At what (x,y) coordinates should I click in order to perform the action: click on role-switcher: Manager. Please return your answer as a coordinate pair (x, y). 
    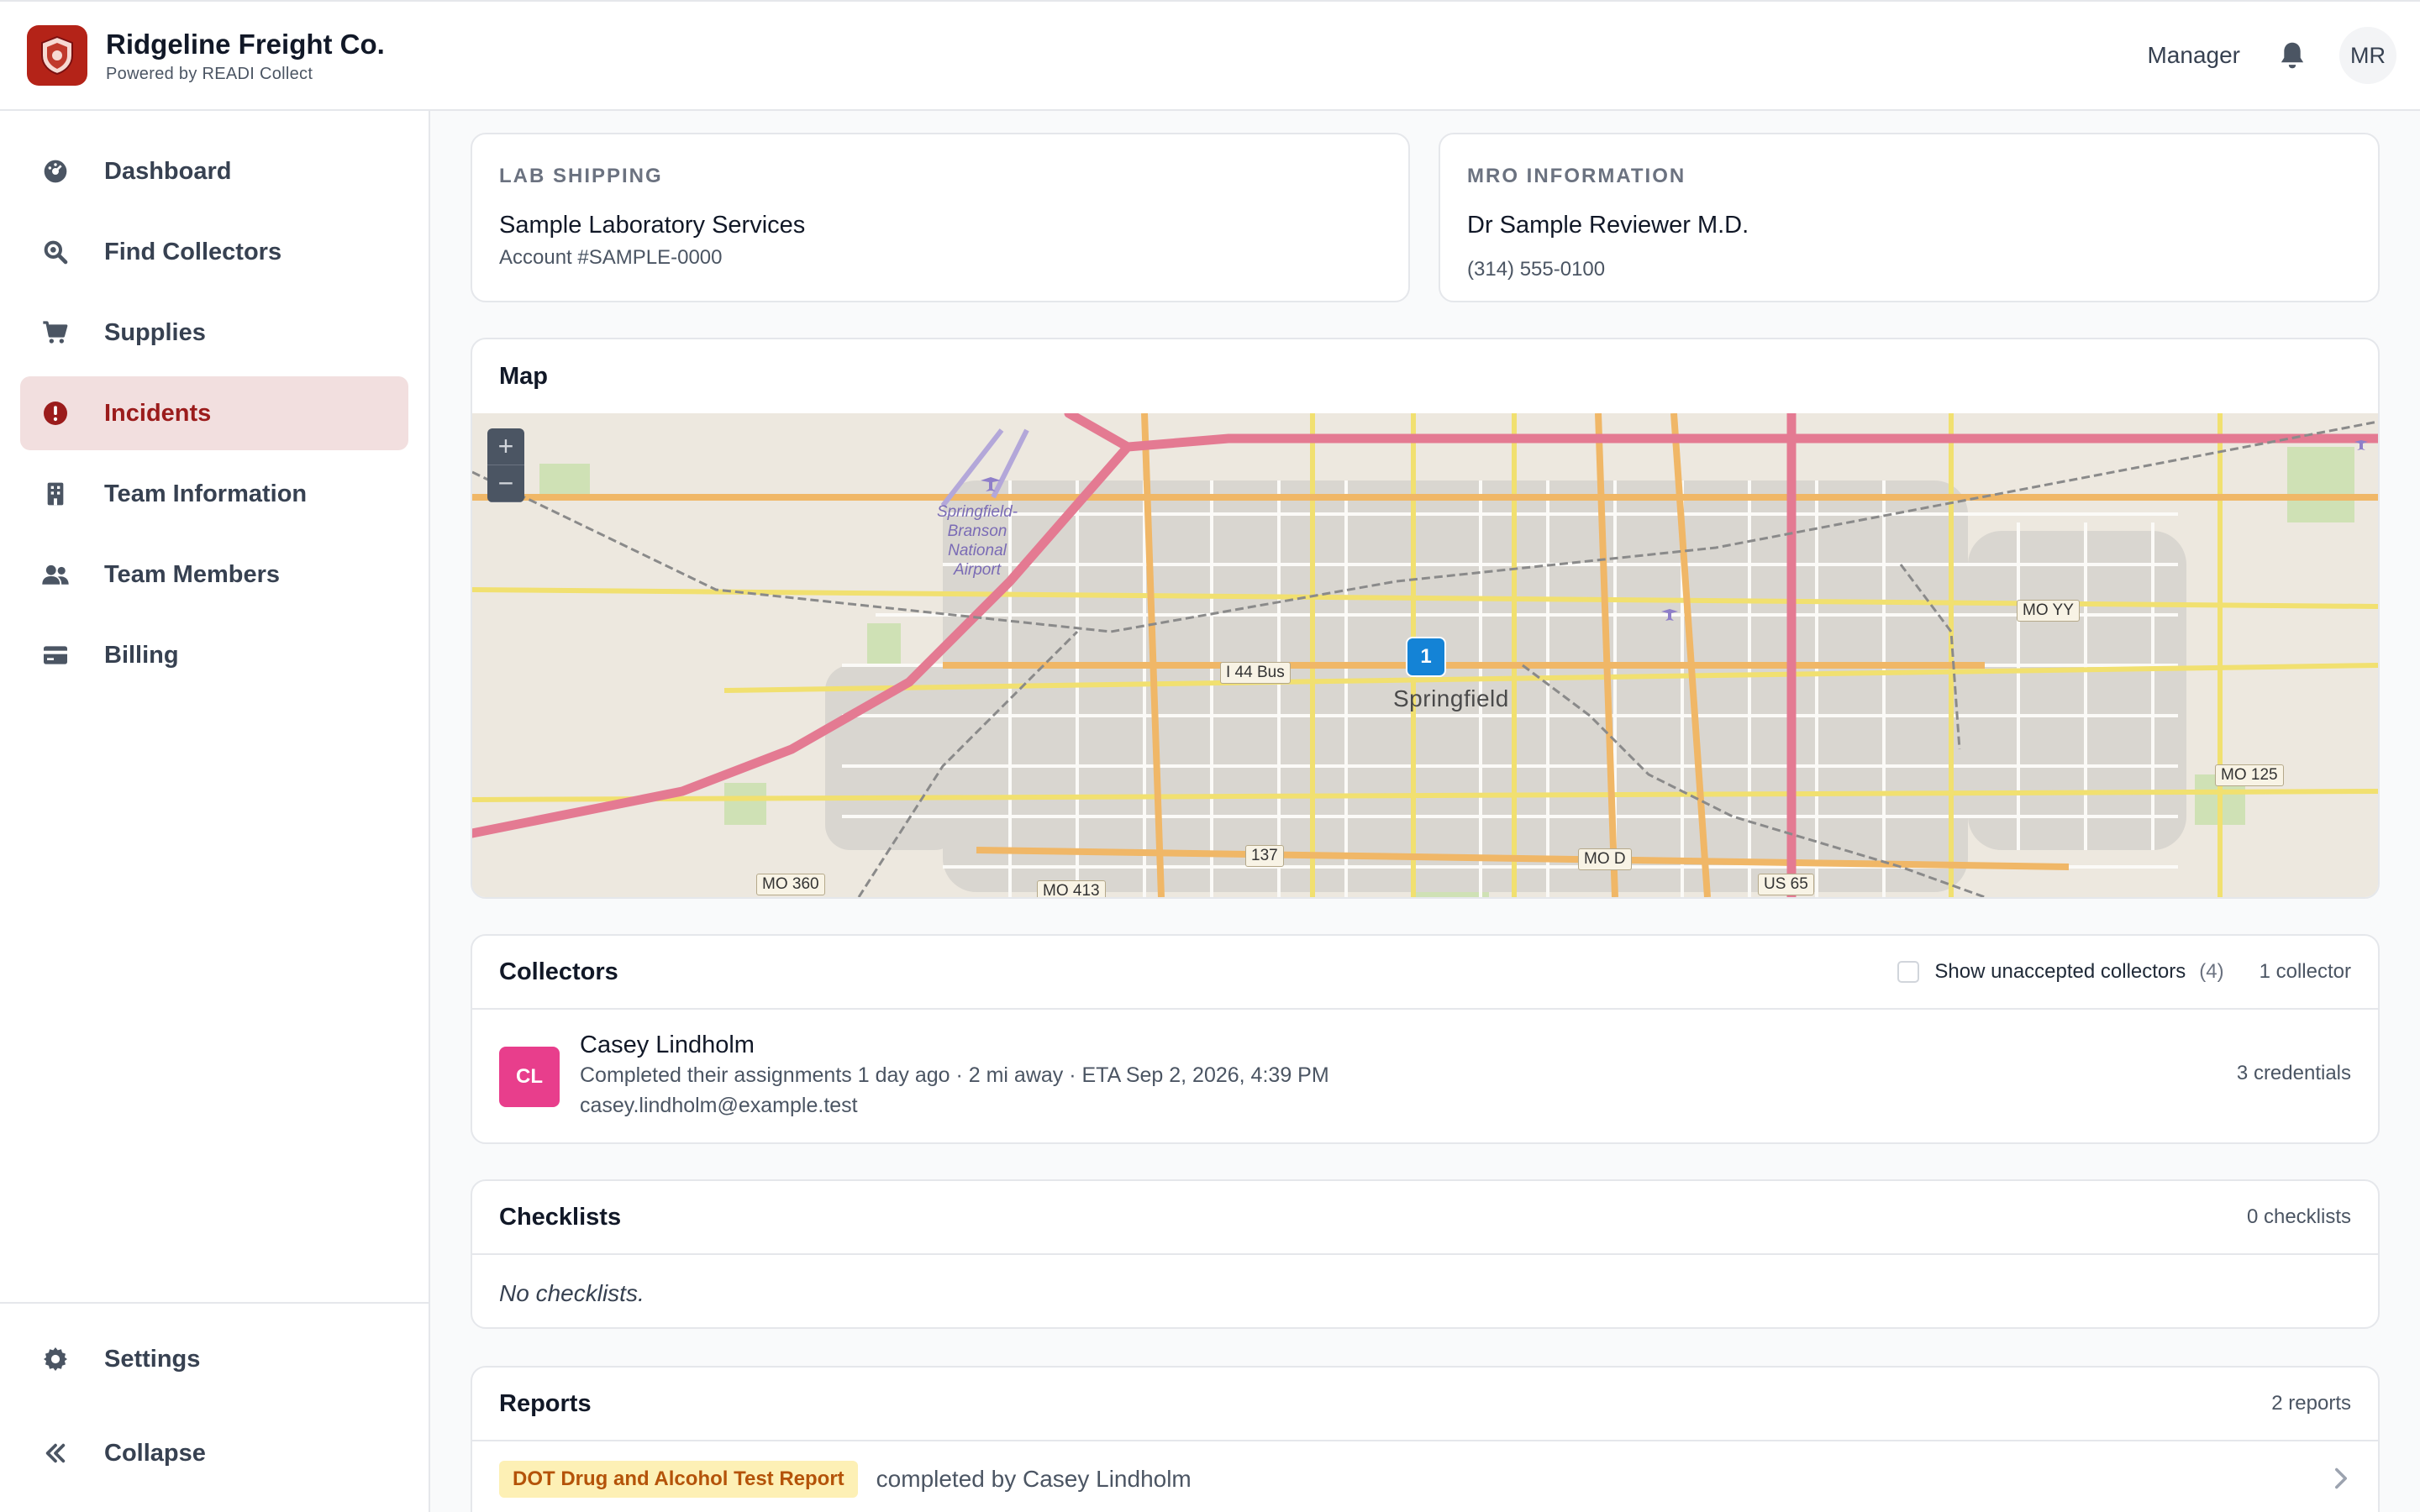
    Looking at the image, I should click on (2193, 55).